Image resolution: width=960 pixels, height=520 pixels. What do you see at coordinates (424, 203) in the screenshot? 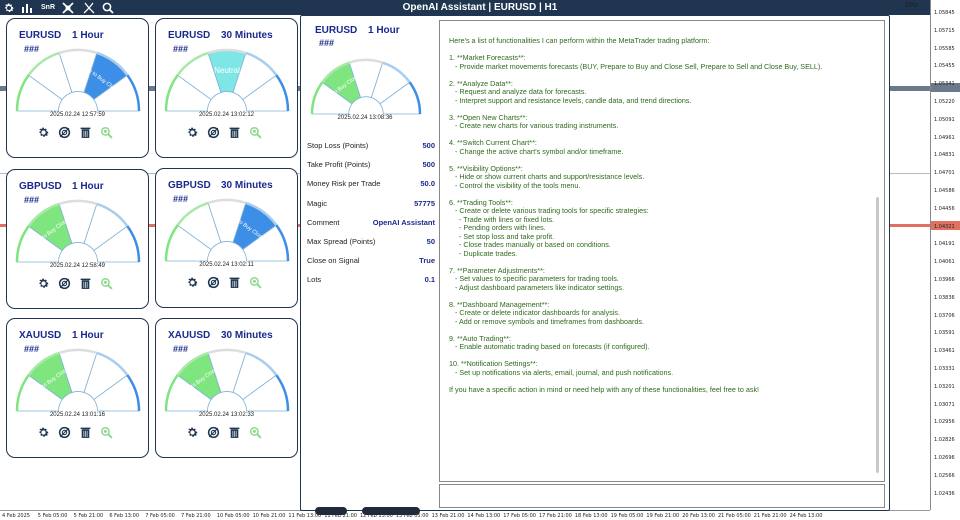
I see `setting-value: 57775` at bounding box center [424, 203].